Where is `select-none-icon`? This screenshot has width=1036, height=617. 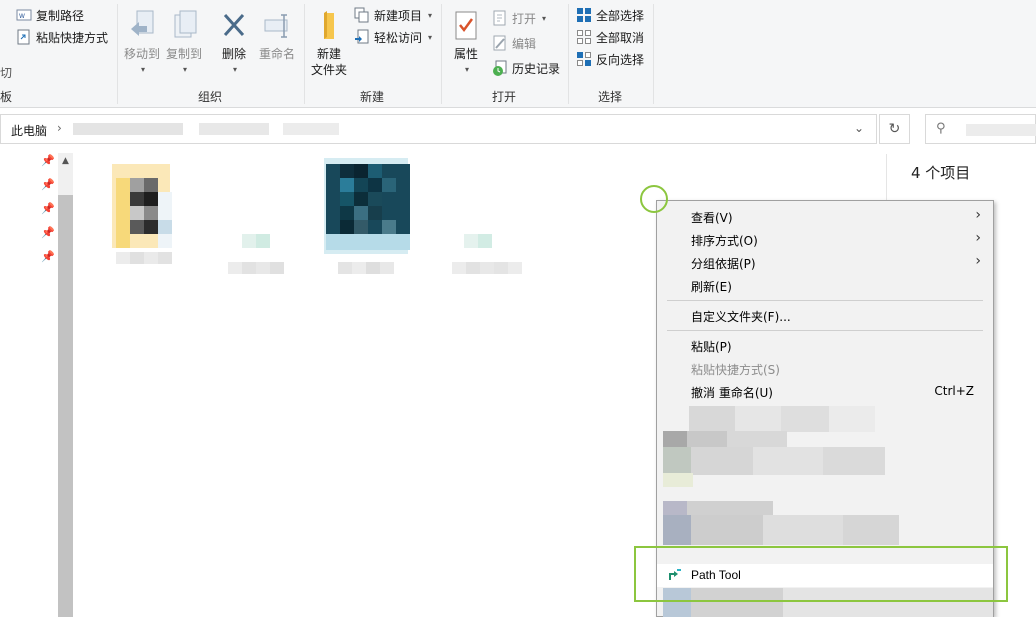
select-none-icon is located at coordinates (584, 37).